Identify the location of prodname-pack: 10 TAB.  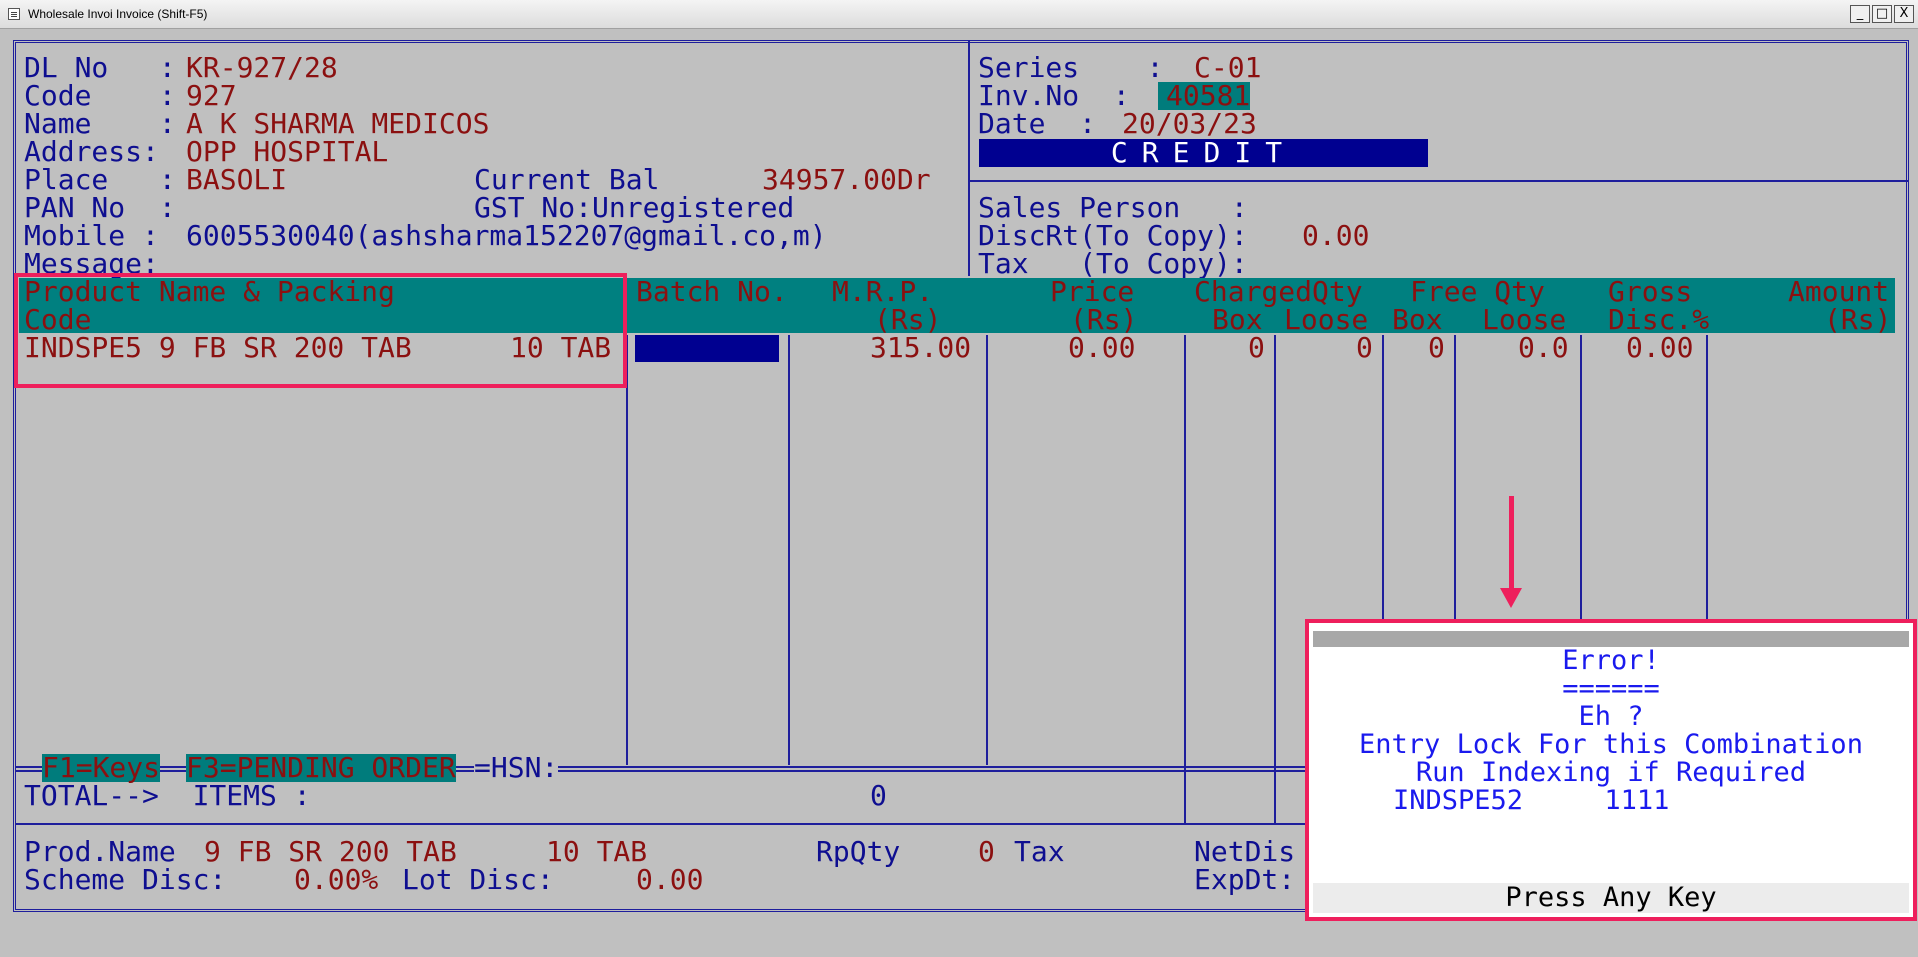
(597, 851).